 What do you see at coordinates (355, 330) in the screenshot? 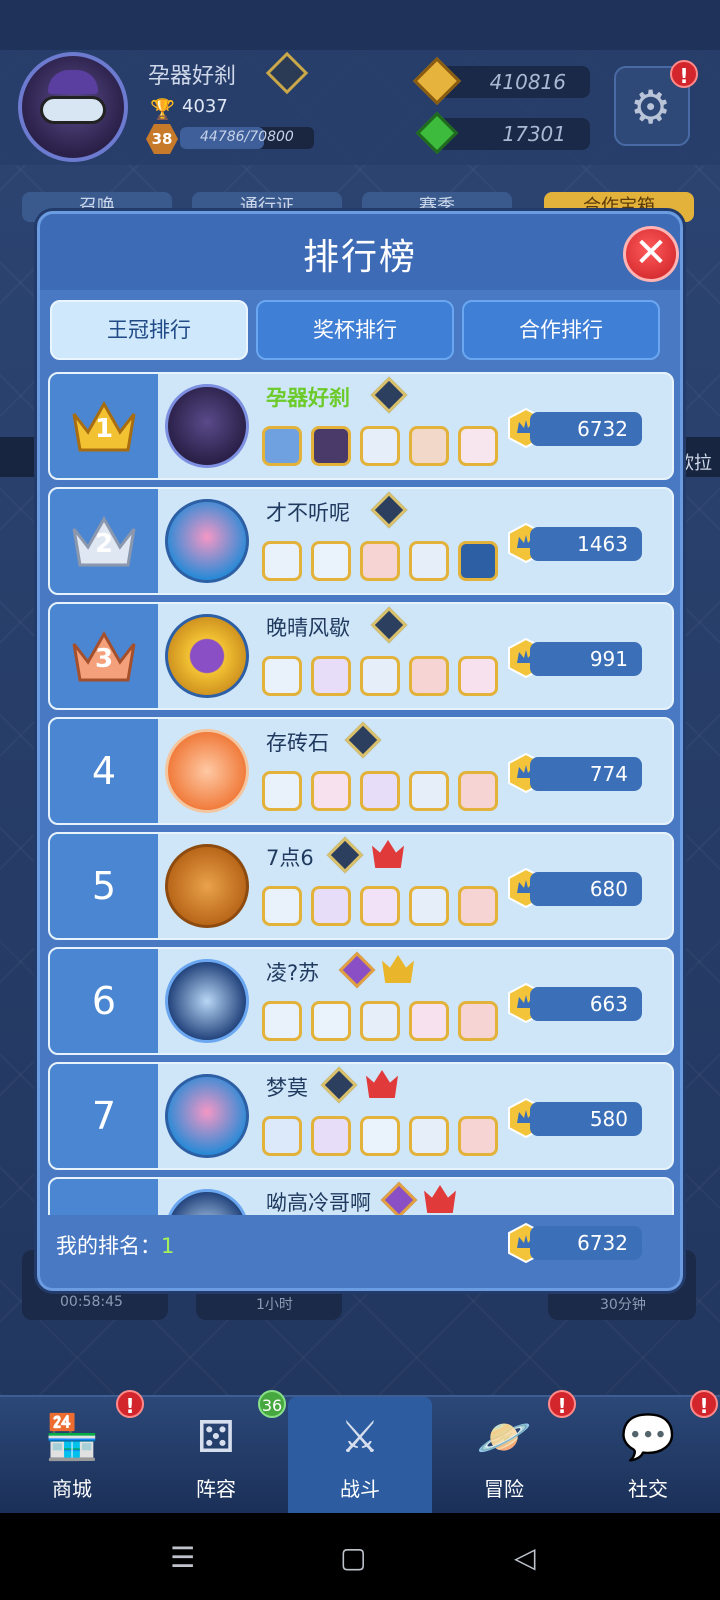
I see `tab-trophy-ranking: 奖杯排行` at bounding box center [355, 330].